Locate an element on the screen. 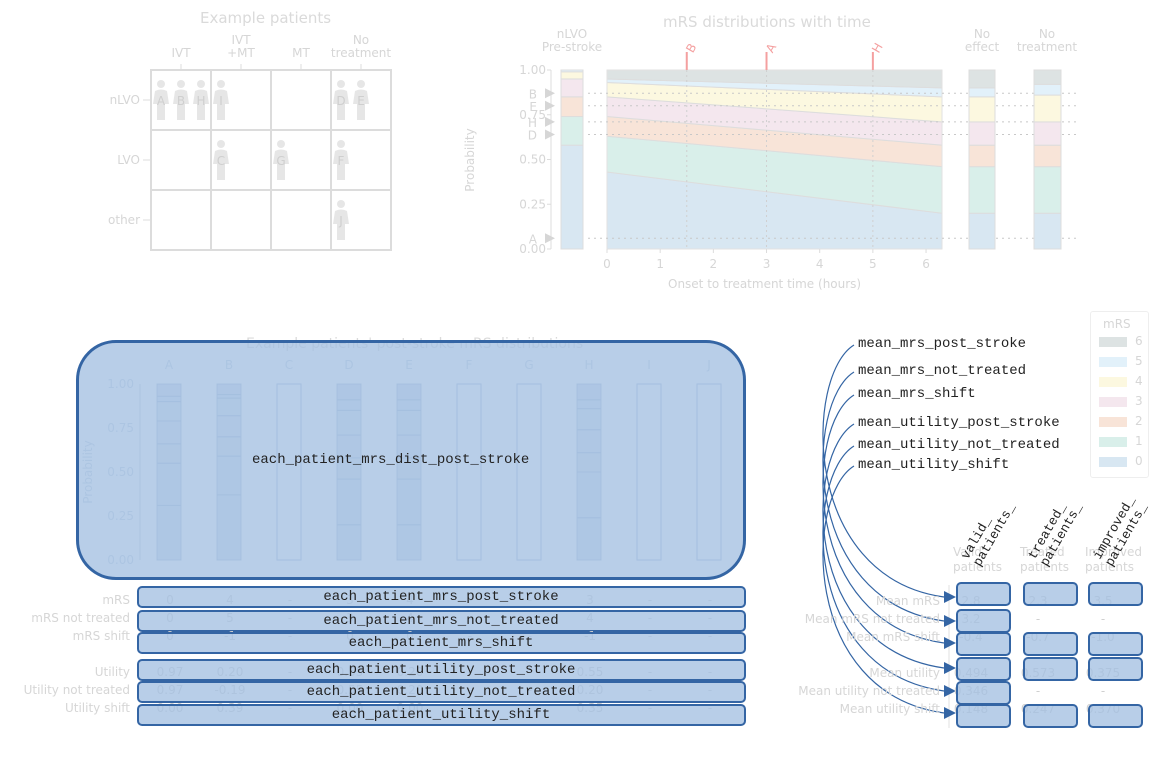  grid-column-label: +MT is located at coordinates (241, 53).